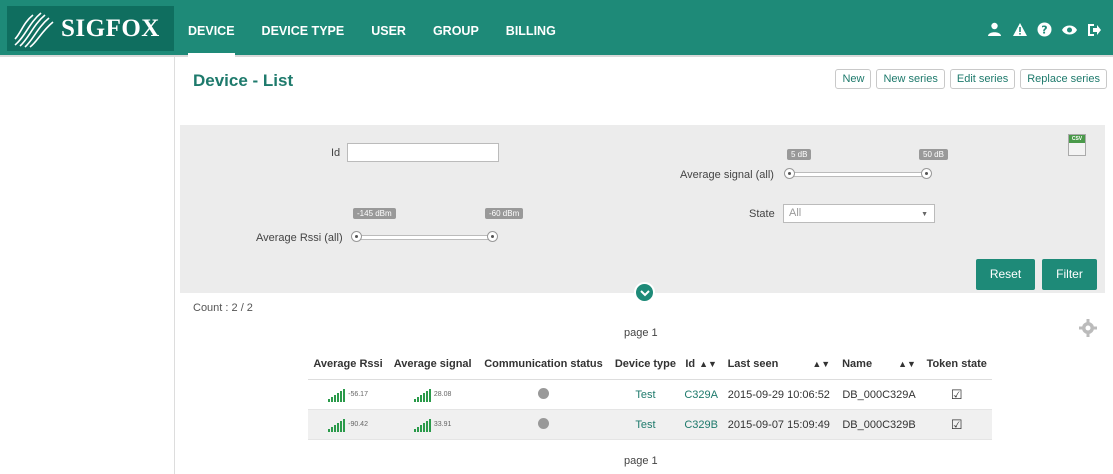  What do you see at coordinates (374, 213) in the screenshot?
I see `rssi-min-tag: -145 dBm` at bounding box center [374, 213].